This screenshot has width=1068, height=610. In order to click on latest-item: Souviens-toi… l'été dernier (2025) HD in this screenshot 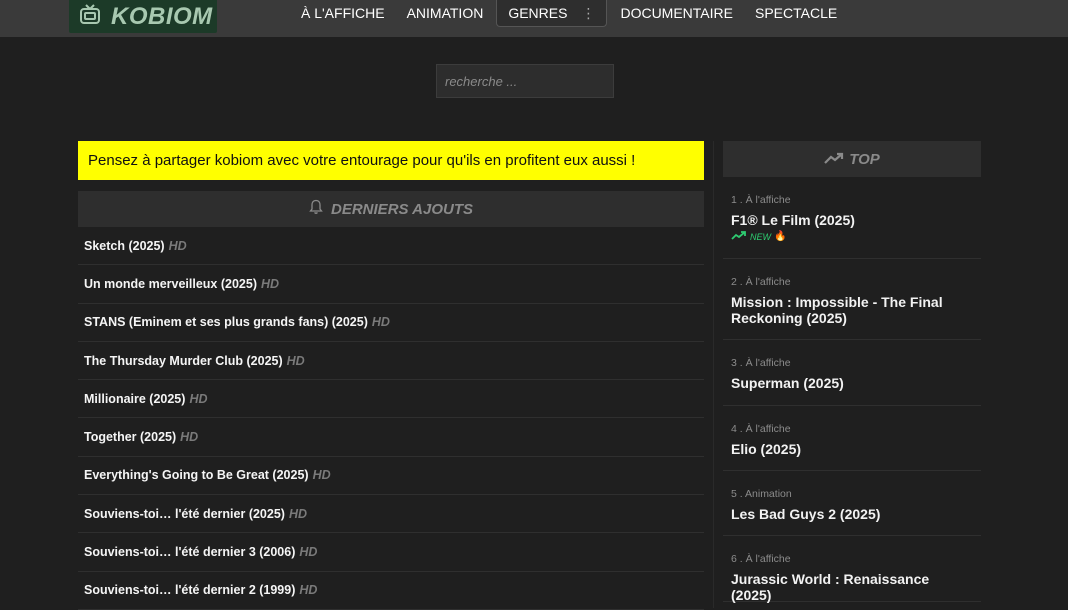, I will do `click(391, 514)`.